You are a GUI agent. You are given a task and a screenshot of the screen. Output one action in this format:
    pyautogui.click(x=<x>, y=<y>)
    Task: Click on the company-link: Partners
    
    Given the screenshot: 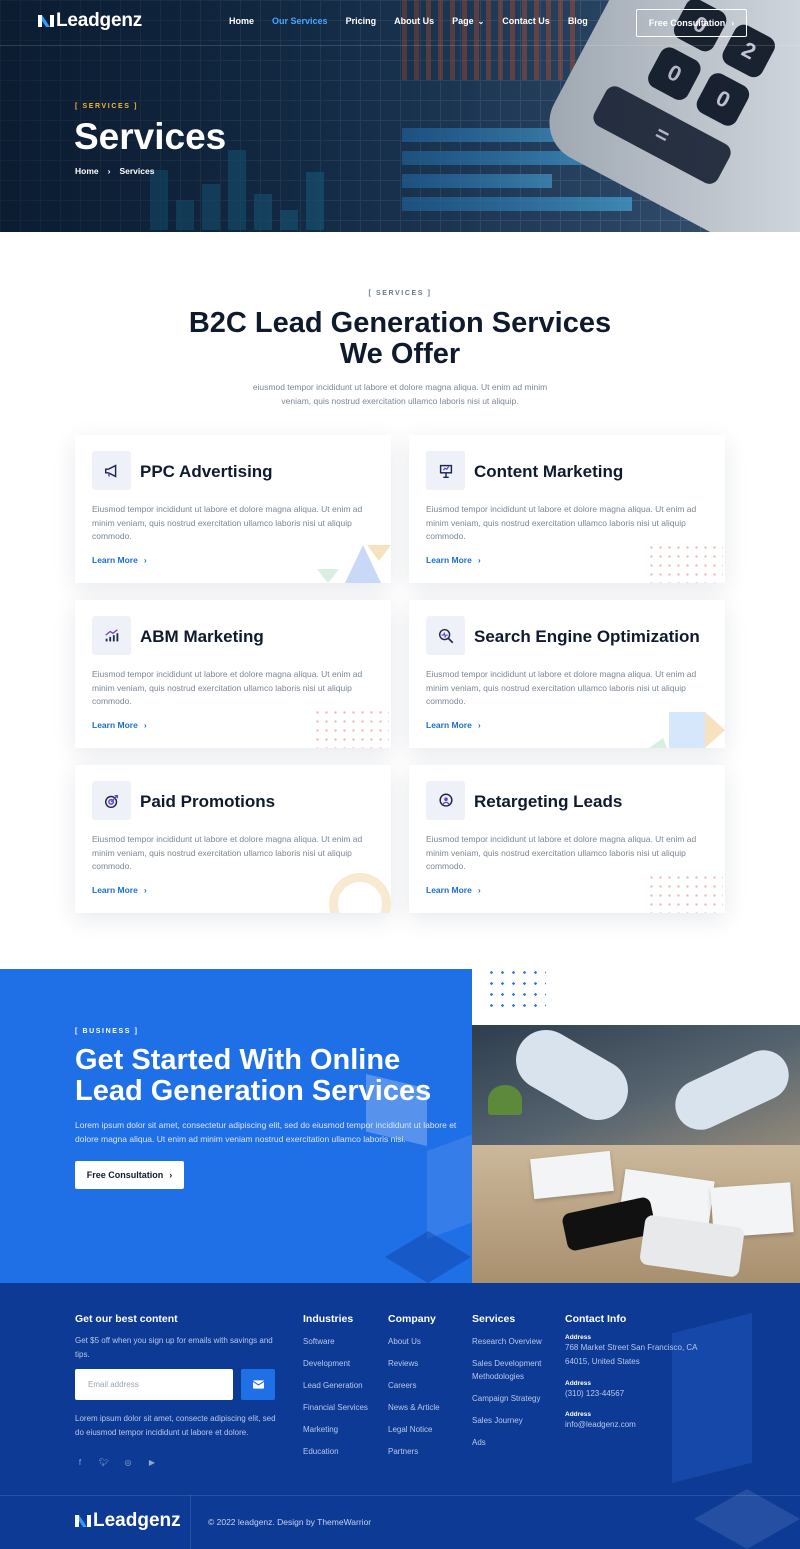 What is the action you would take?
    pyautogui.click(x=427, y=1451)
    